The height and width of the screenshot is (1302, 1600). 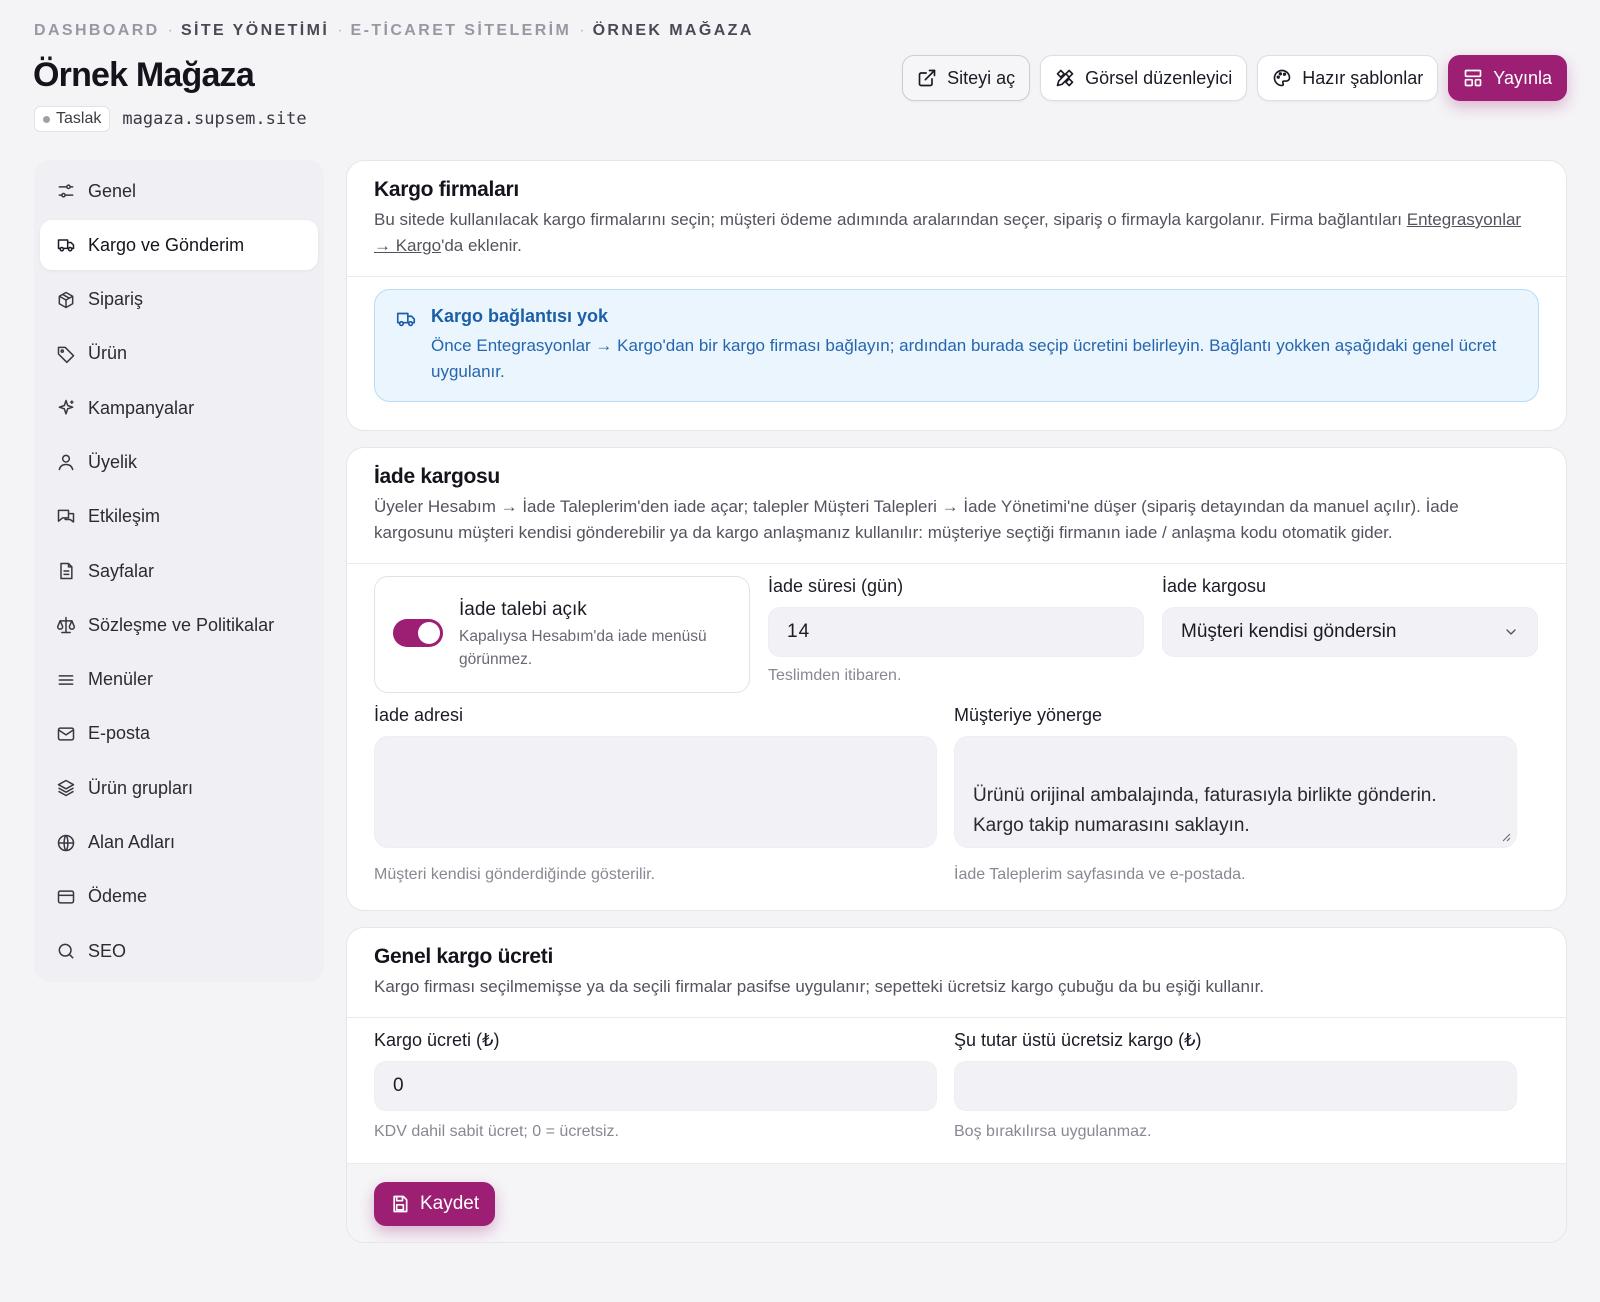 I want to click on shipping-fee-hint: KDV dahil sabit ücret; 0 = ücretsiz., so click(x=496, y=1131).